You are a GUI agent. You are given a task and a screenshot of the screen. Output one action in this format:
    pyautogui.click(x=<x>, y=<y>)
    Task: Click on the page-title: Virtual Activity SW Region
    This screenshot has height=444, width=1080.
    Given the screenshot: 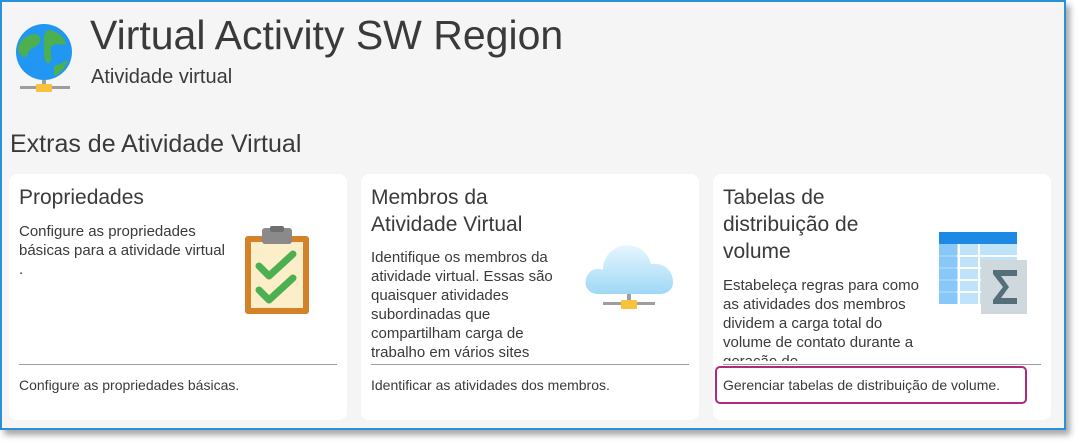 What is the action you would take?
    pyautogui.click(x=327, y=35)
    